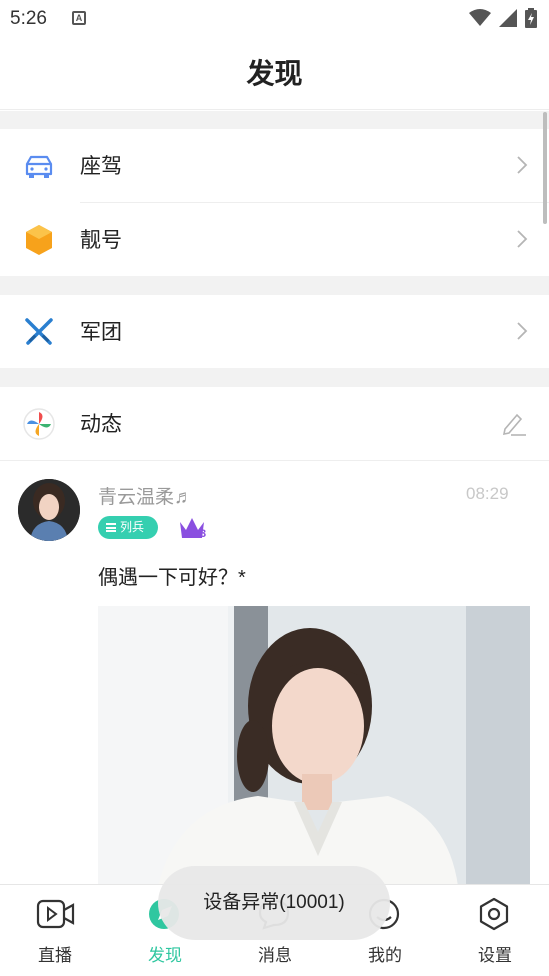  I want to click on menu-item-car: 座驾, so click(274, 165).